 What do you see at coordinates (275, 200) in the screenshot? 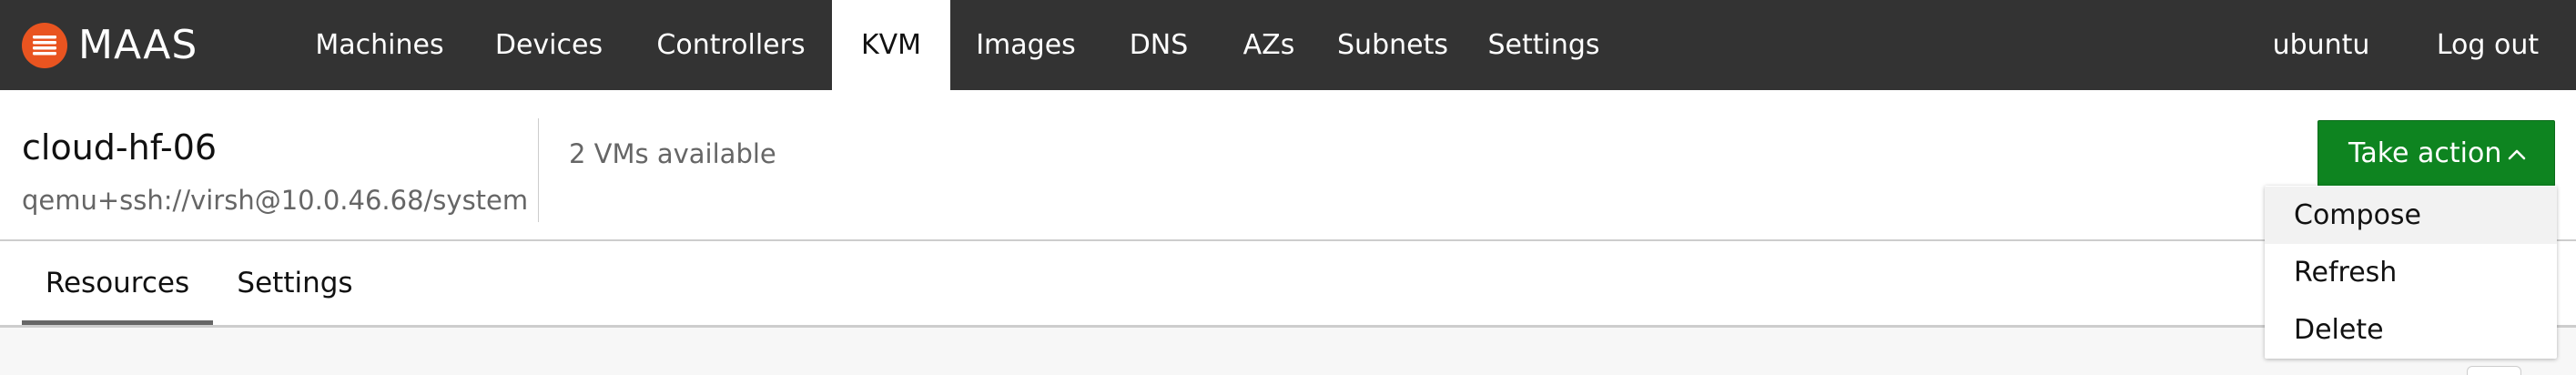
I see `pod-address: qemu+ssh://virsh@10.0.46.68/system` at bounding box center [275, 200].